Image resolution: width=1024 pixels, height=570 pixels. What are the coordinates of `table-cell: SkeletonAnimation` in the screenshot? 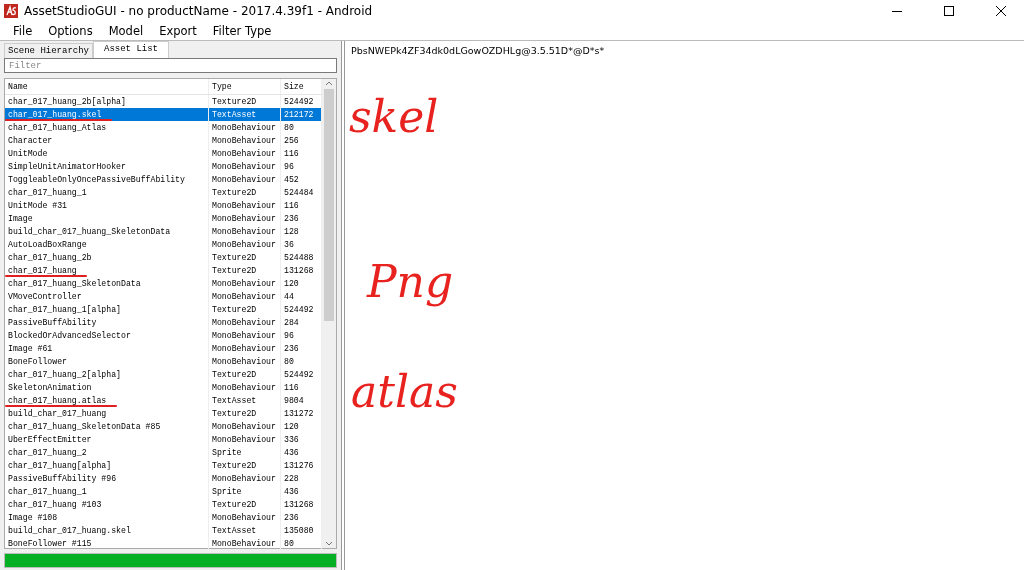 It's located at (107, 387).